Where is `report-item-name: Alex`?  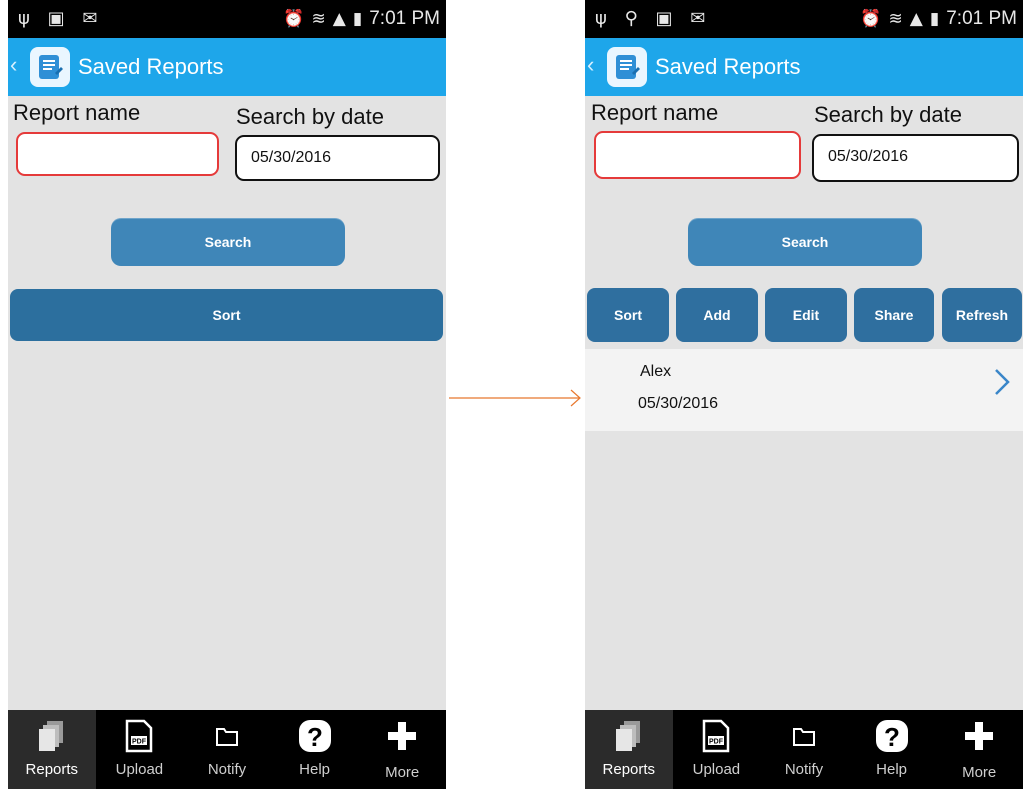
report-item-name: Alex is located at coordinates (656, 371).